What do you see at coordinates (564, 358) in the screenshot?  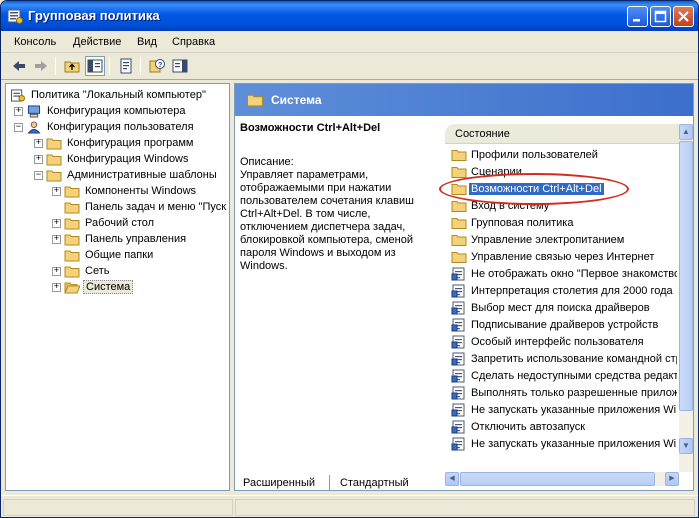 I see `list-item: Запретить использование командной стр` at bounding box center [564, 358].